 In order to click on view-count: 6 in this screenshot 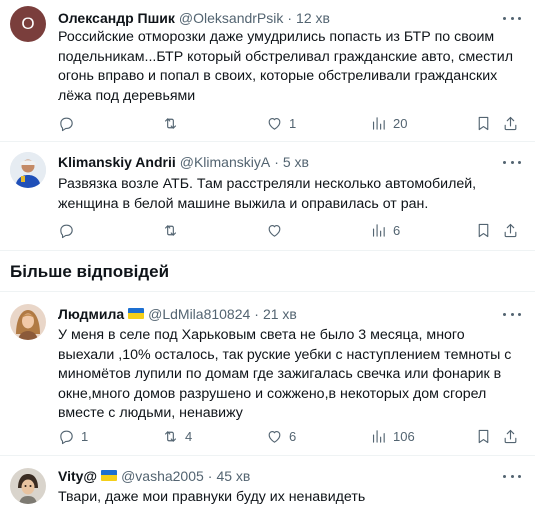, I will do `click(397, 230)`.